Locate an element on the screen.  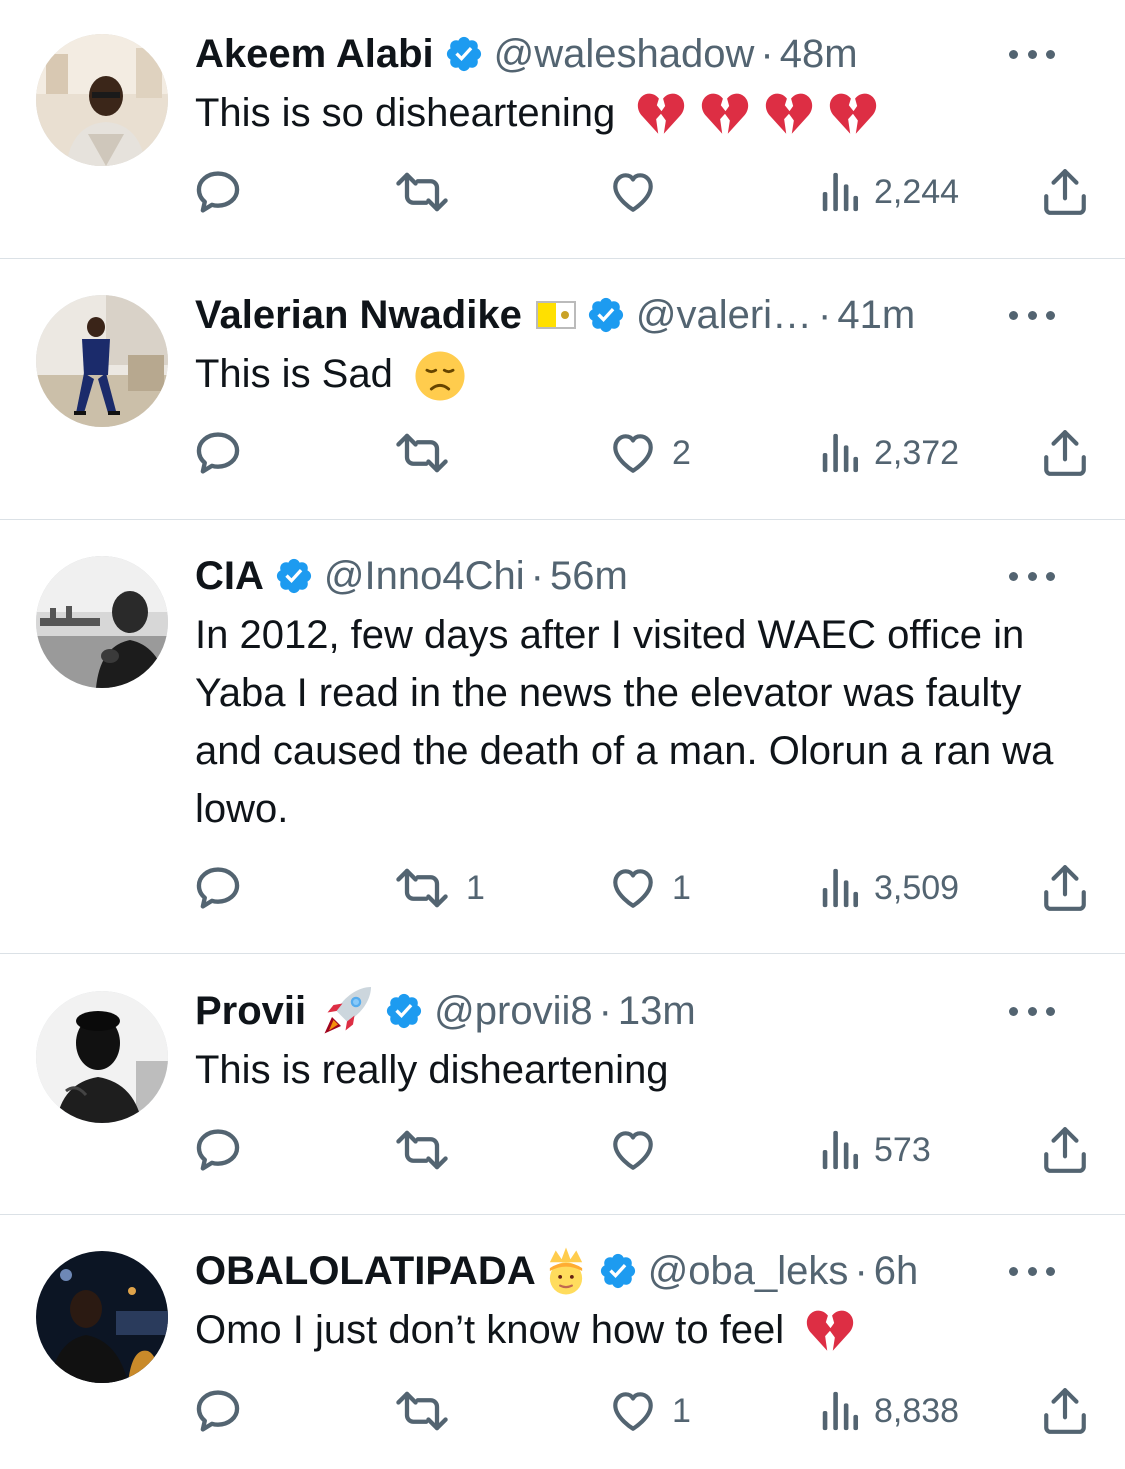
views-button: 2,372 is located at coordinates (889, 453).